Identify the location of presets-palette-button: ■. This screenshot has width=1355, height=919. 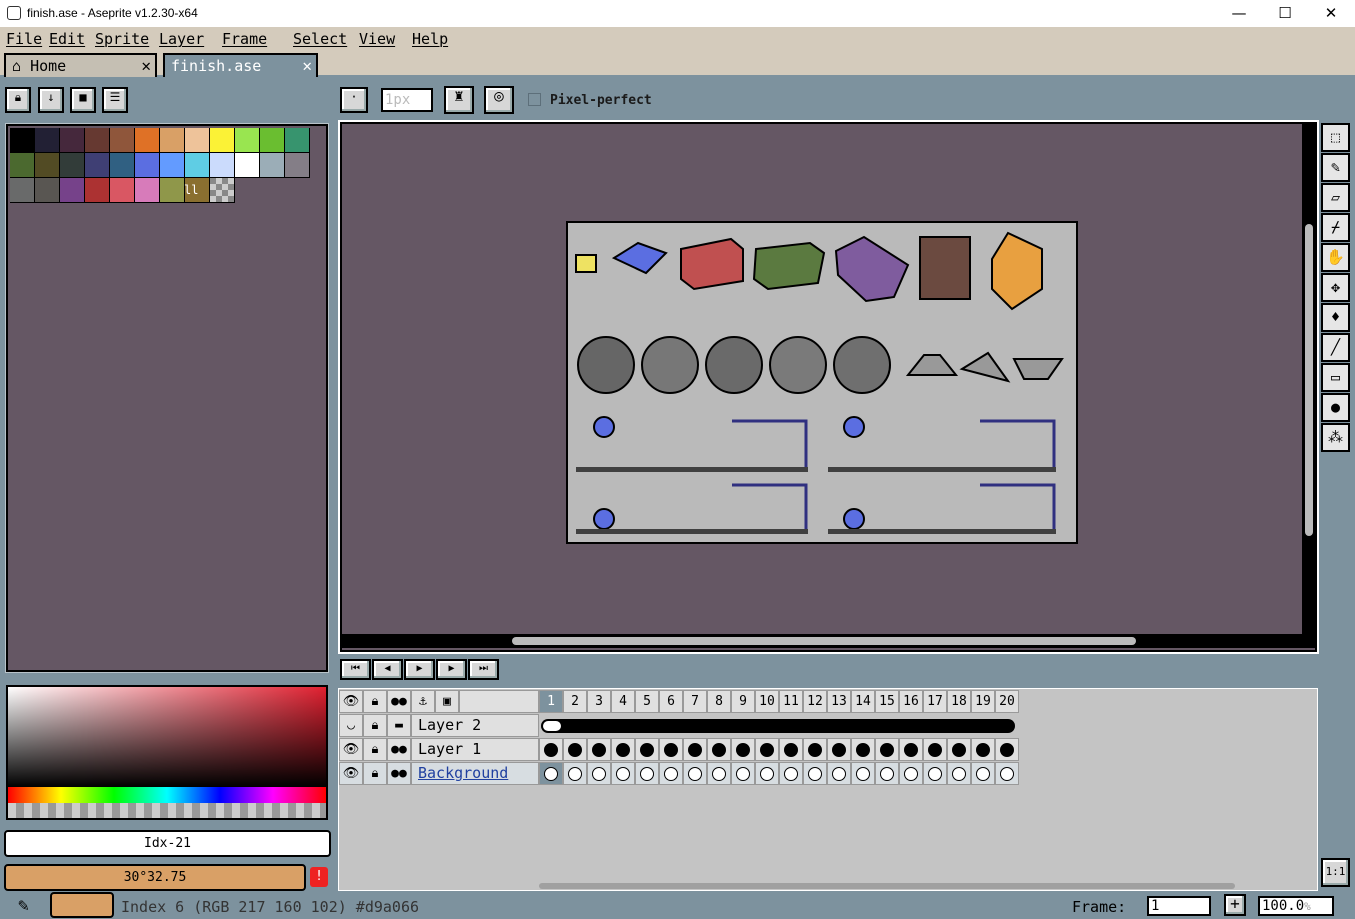
(83, 100).